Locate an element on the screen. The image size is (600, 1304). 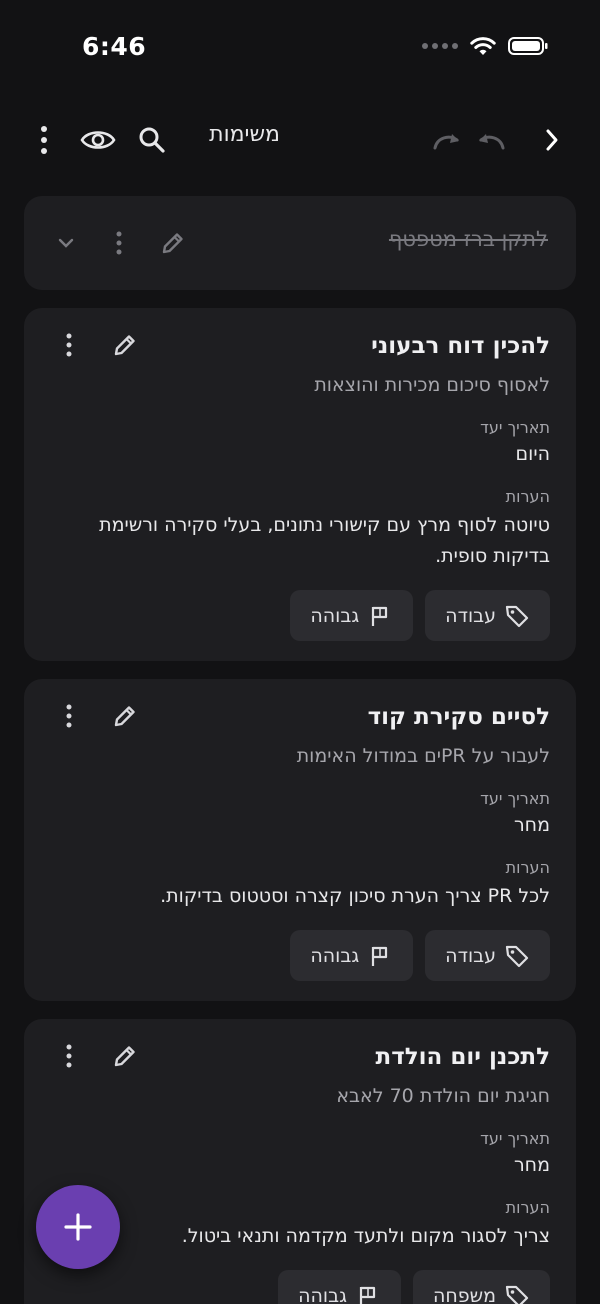
plus-icon is located at coordinates (78, 1227).